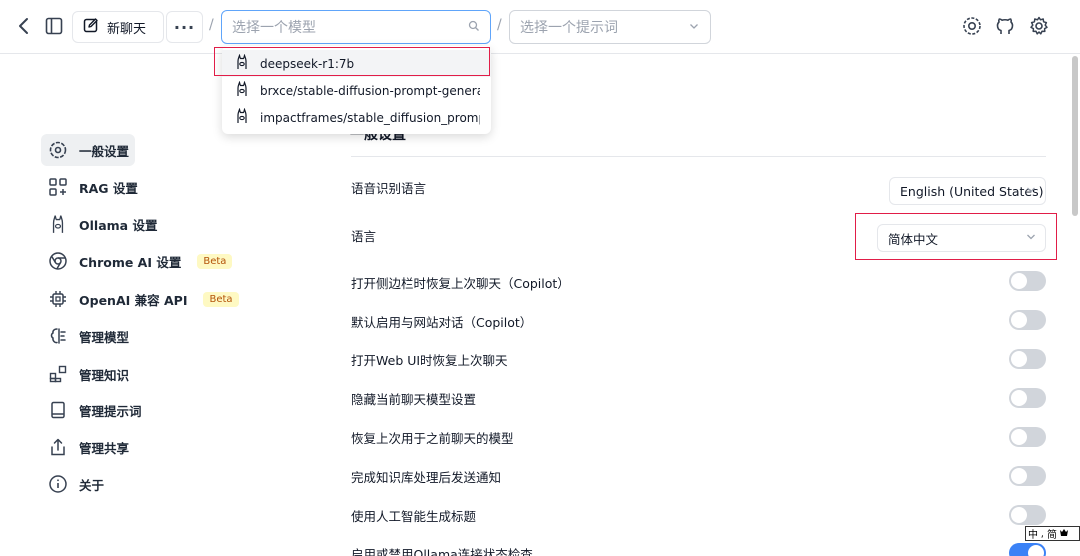 This screenshot has height=556, width=1080. What do you see at coordinates (104, 375) in the screenshot?
I see `sidebar-item-label: 管理知识` at bounding box center [104, 375].